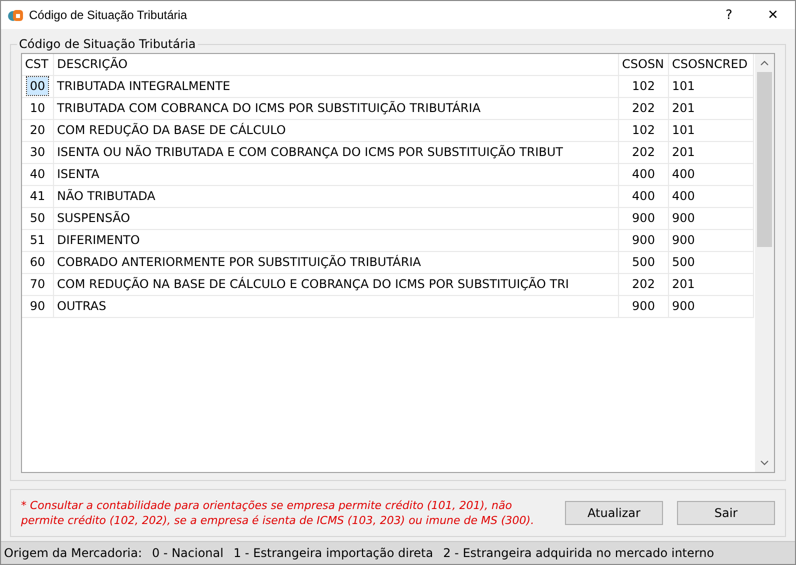  Describe the element at coordinates (37, 174) in the screenshot. I see `table-cell: 40` at that location.